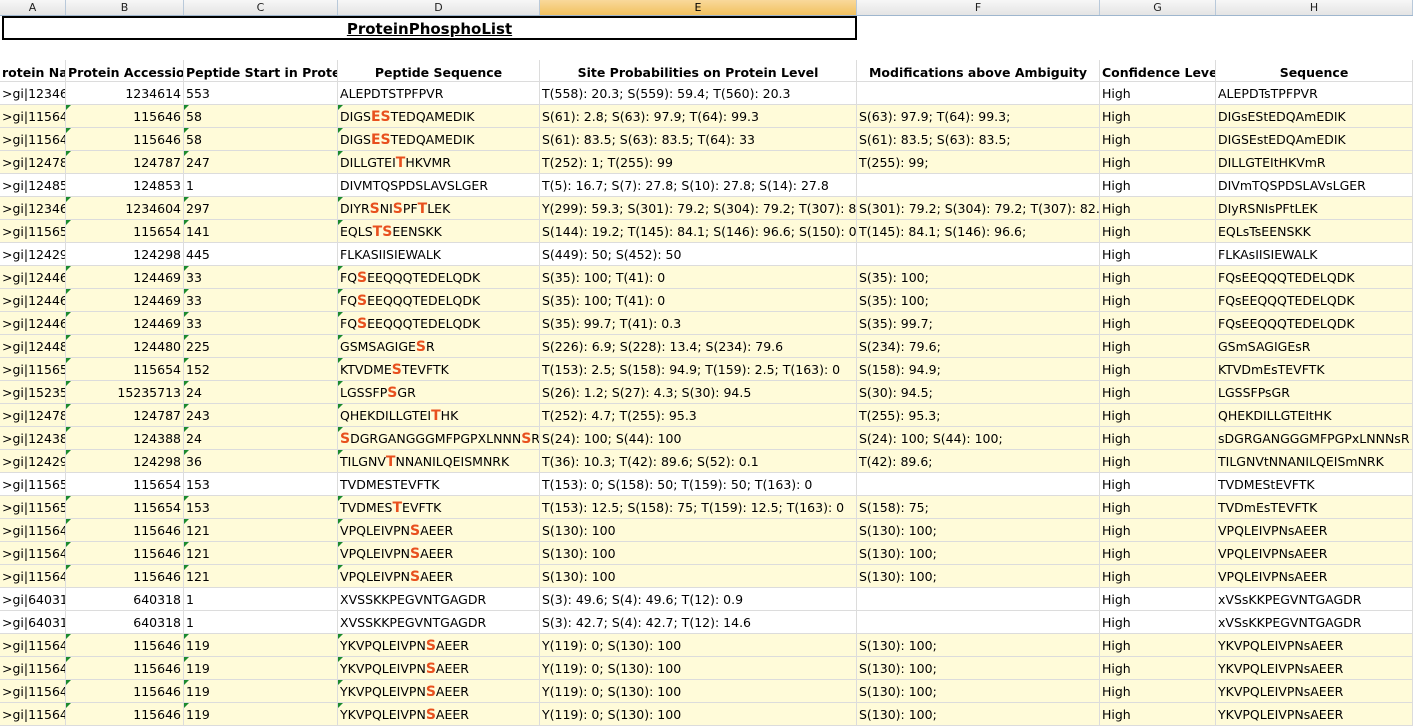 This screenshot has height=726, width=1413. I want to click on cell-start: 247, so click(261, 162).